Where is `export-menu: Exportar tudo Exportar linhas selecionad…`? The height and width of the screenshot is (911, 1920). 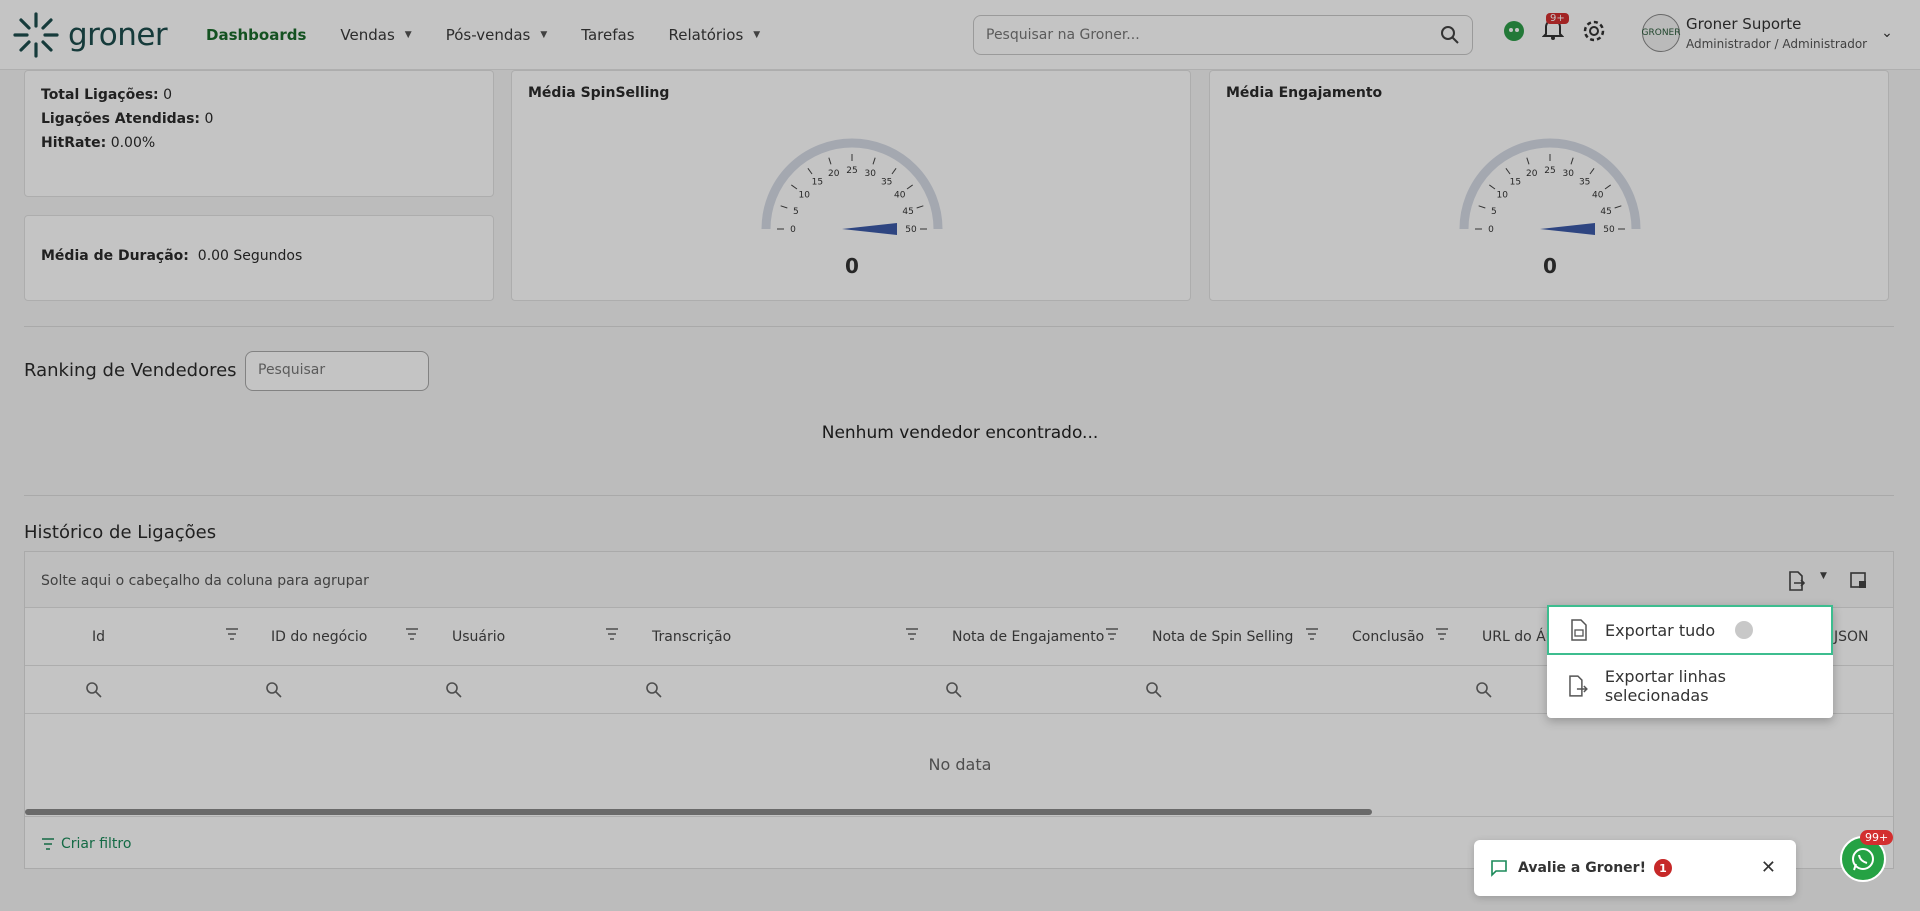
export-menu: Exportar tudo Exportar linhas selecionad… is located at coordinates (1690, 661).